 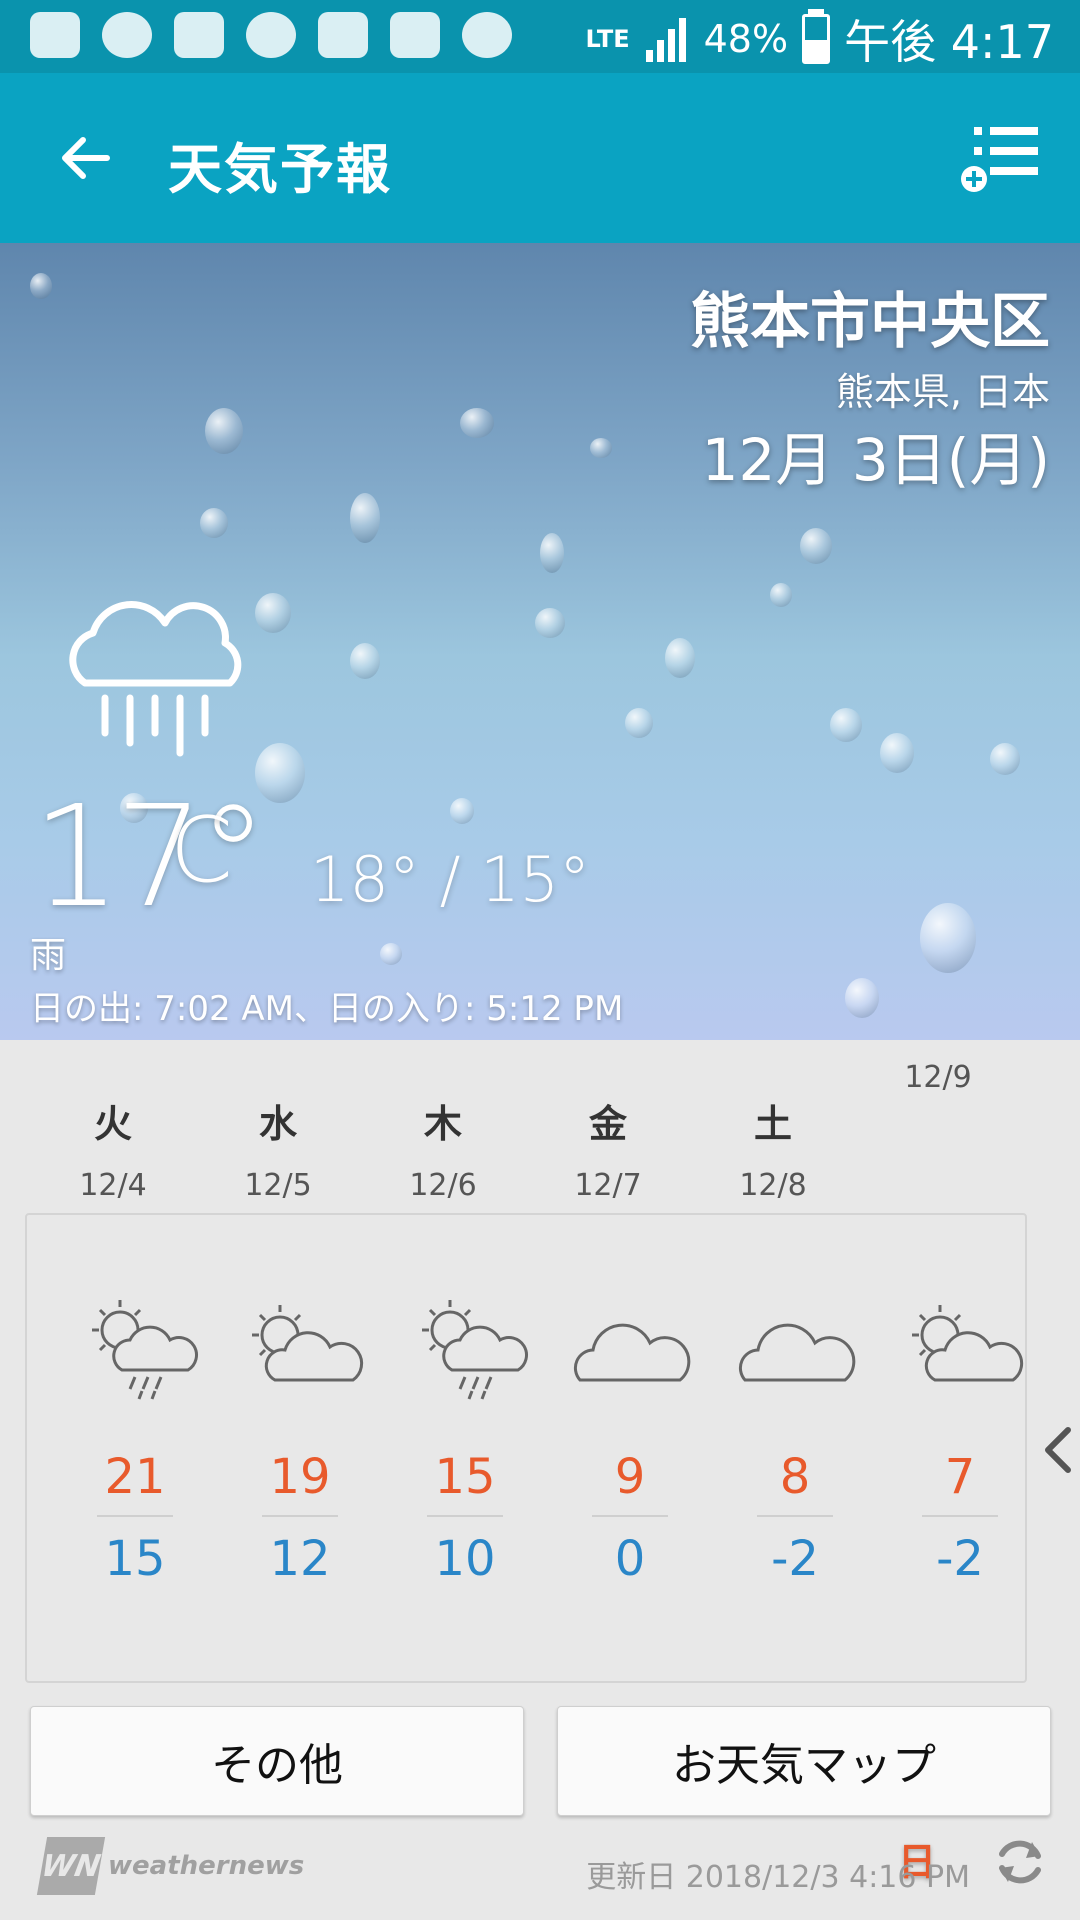 What do you see at coordinates (465, 1559) in the screenshot?
I see `low-temp: 10` at bounding box center [465, 1559].